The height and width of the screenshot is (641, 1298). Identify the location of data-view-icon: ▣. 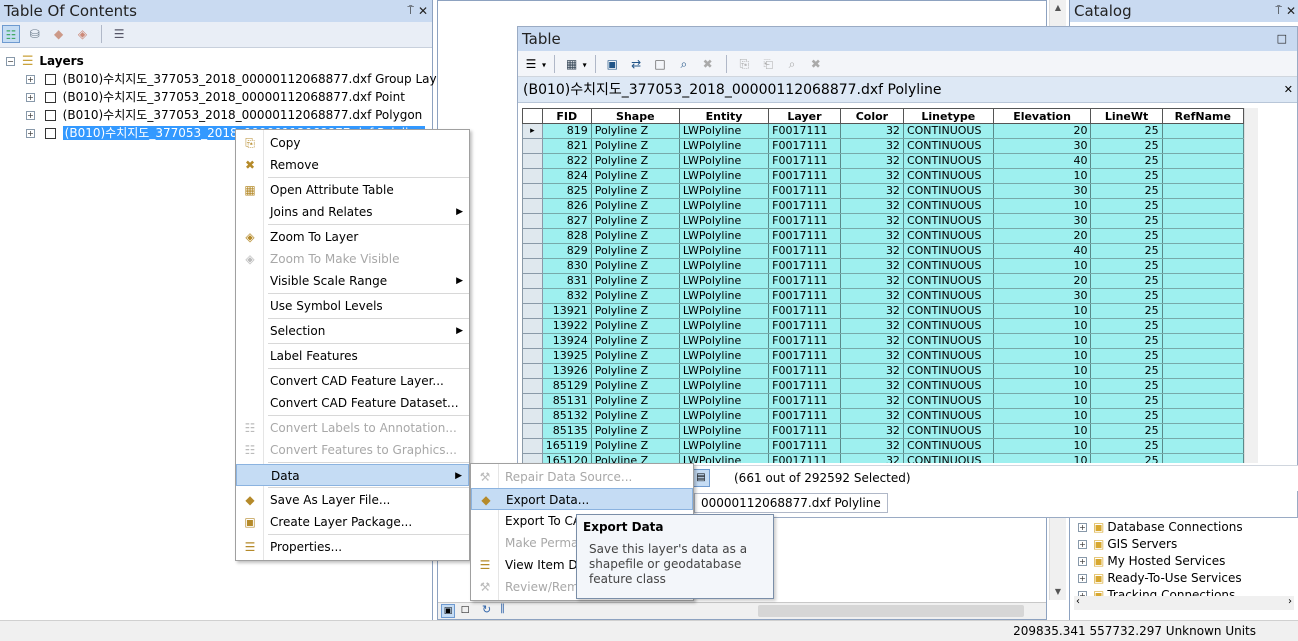
(448, 611).